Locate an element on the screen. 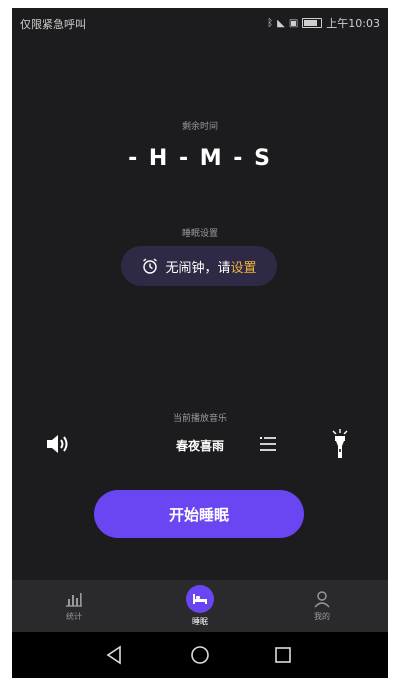 This screenshot has width=400, height=691. countdown-display: - H - M - S is located at coordinates (200, 158).